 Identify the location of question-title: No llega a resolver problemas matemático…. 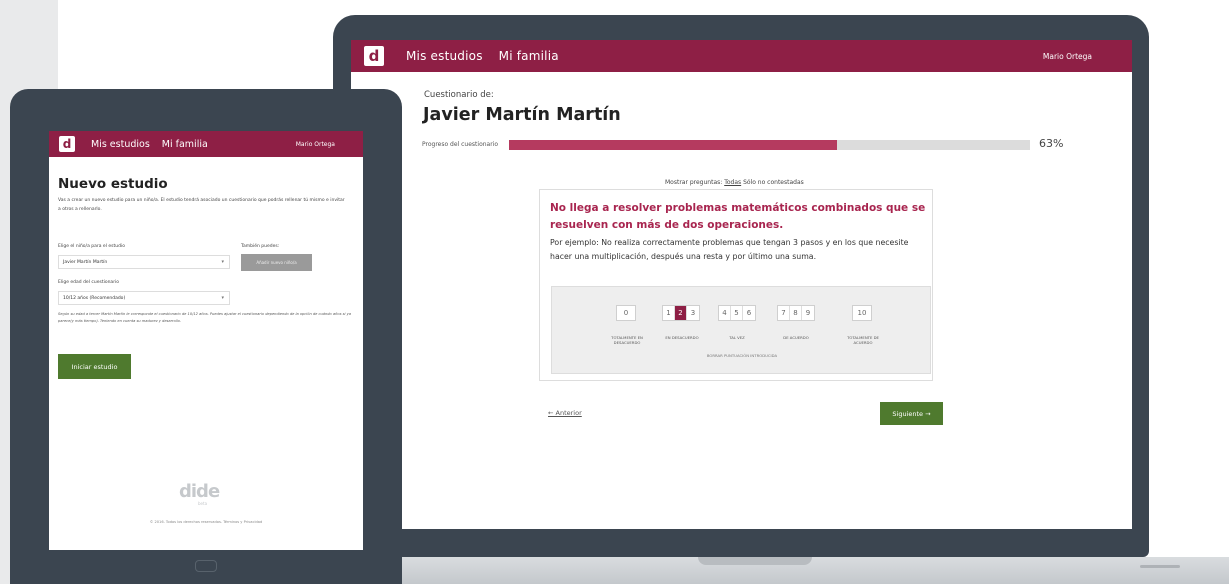
(738, 216).